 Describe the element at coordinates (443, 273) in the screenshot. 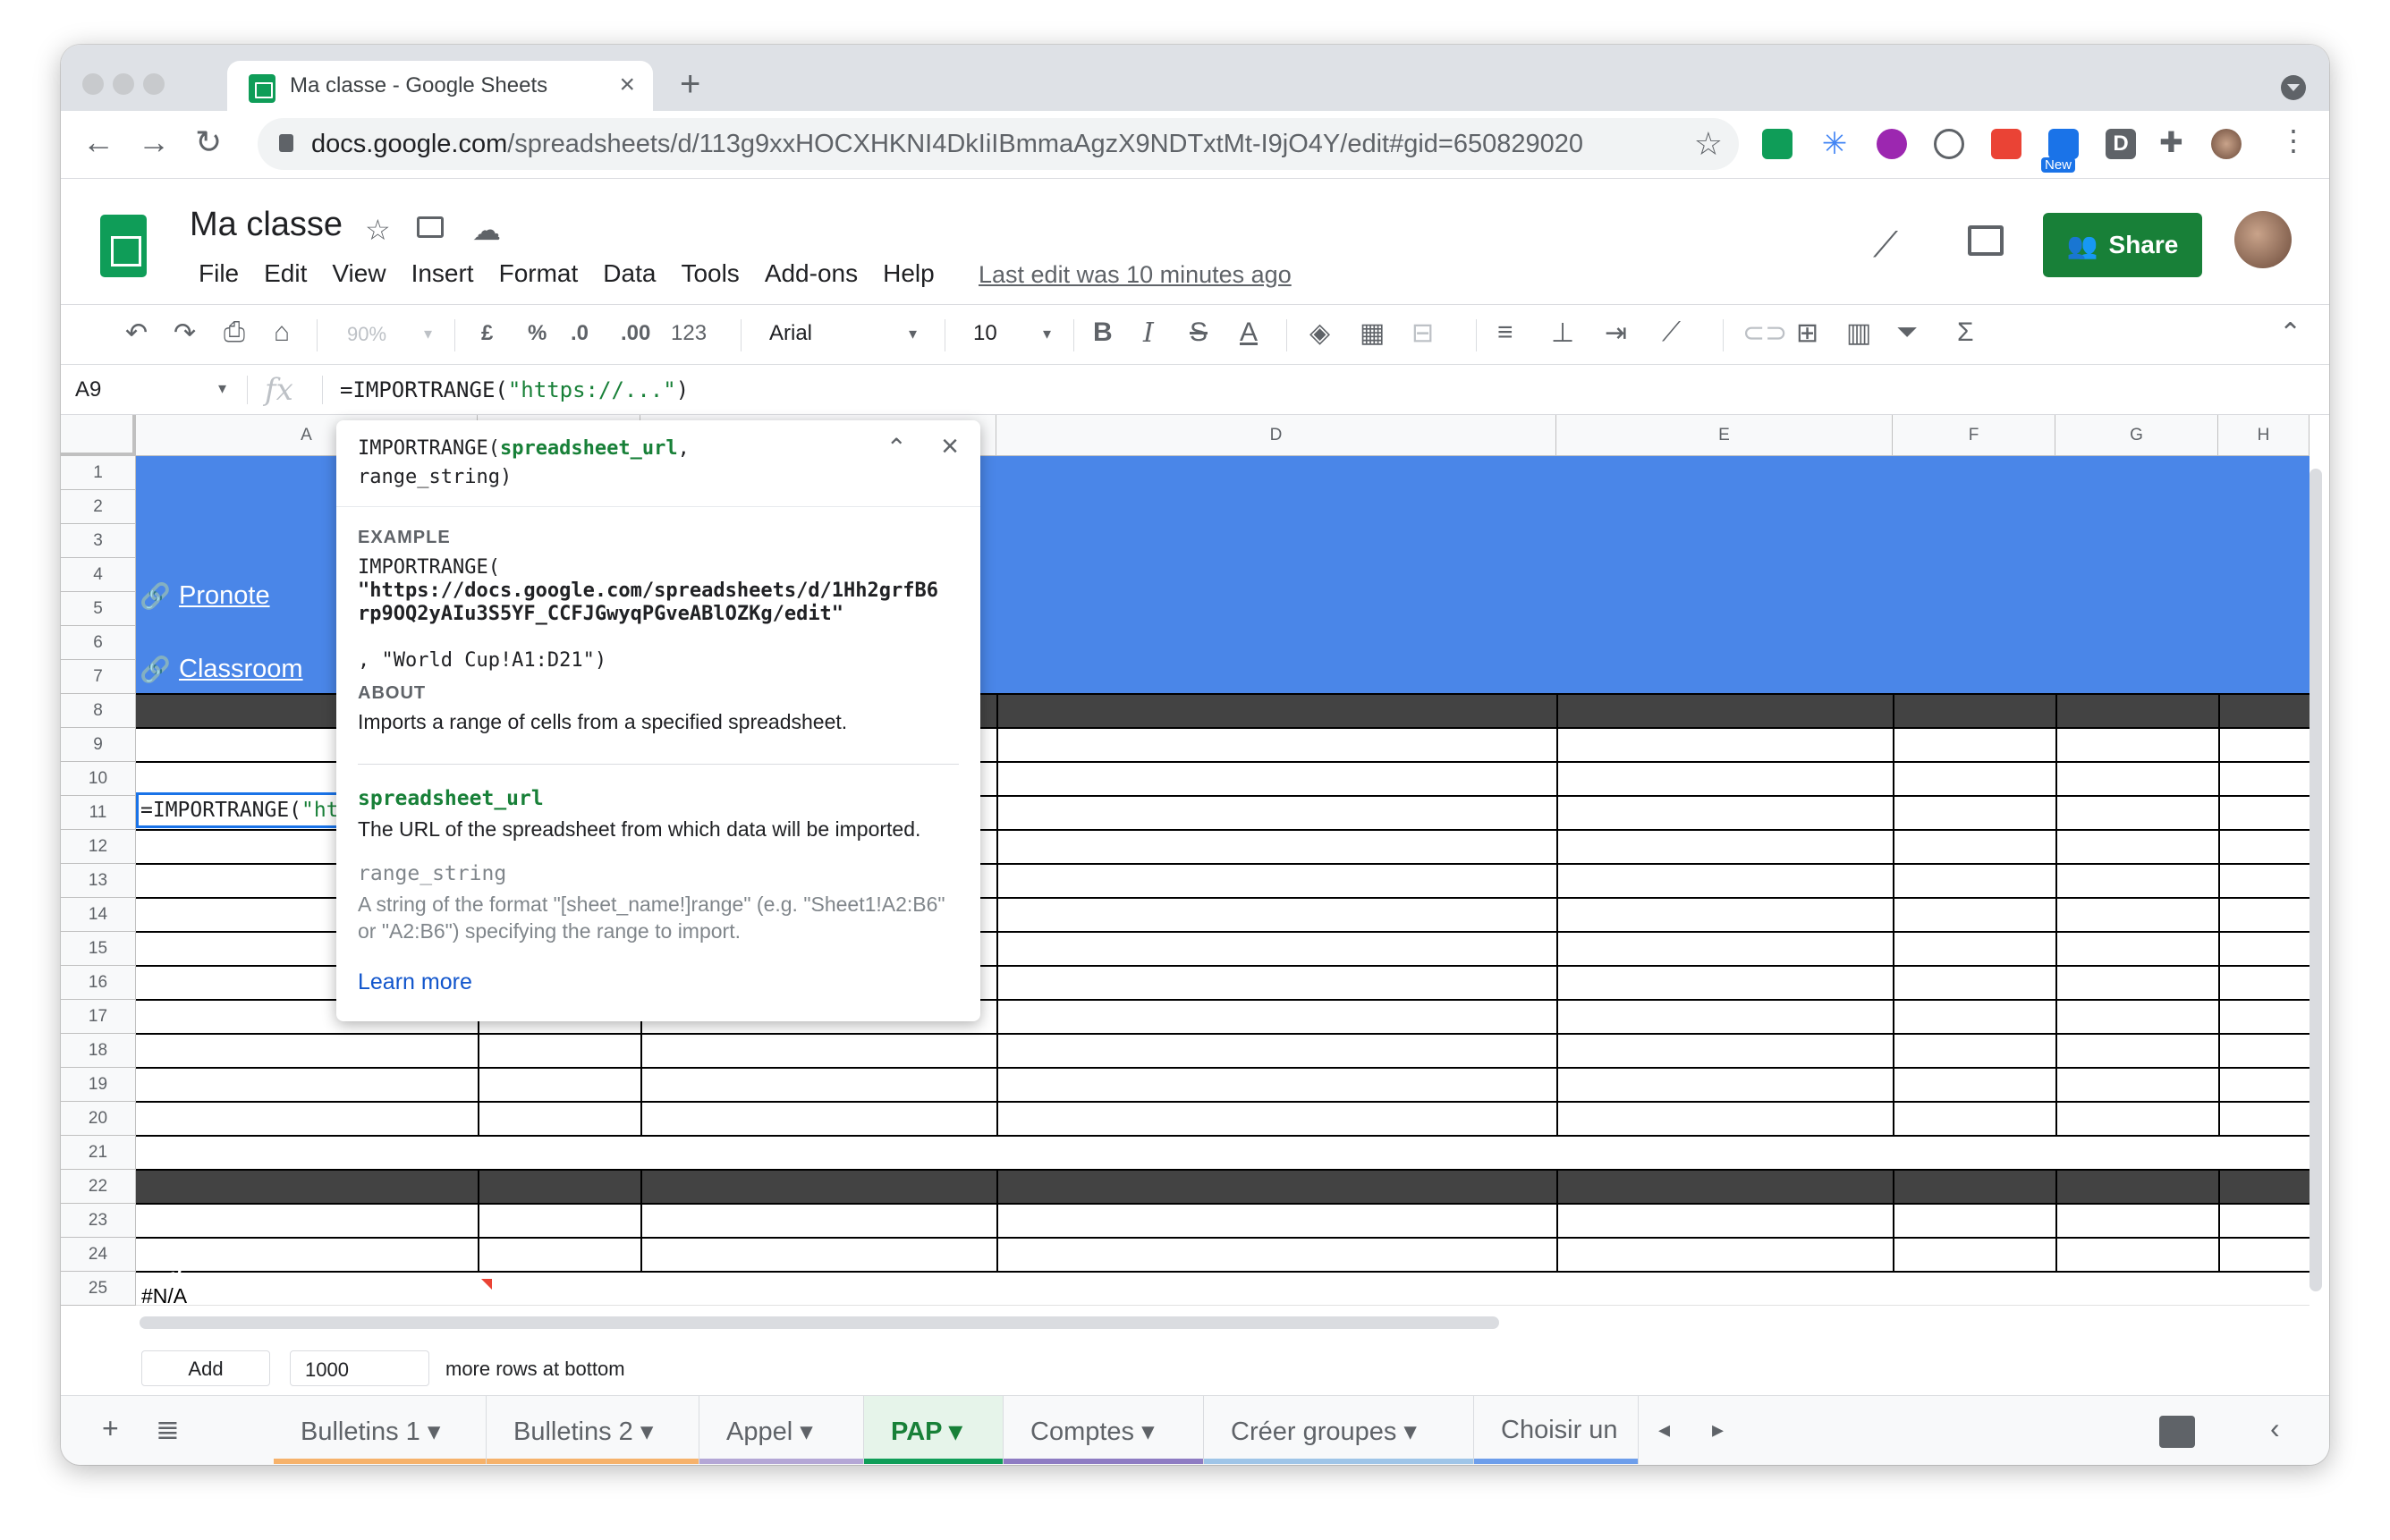

I see `menu-insert: Insert` at that location.